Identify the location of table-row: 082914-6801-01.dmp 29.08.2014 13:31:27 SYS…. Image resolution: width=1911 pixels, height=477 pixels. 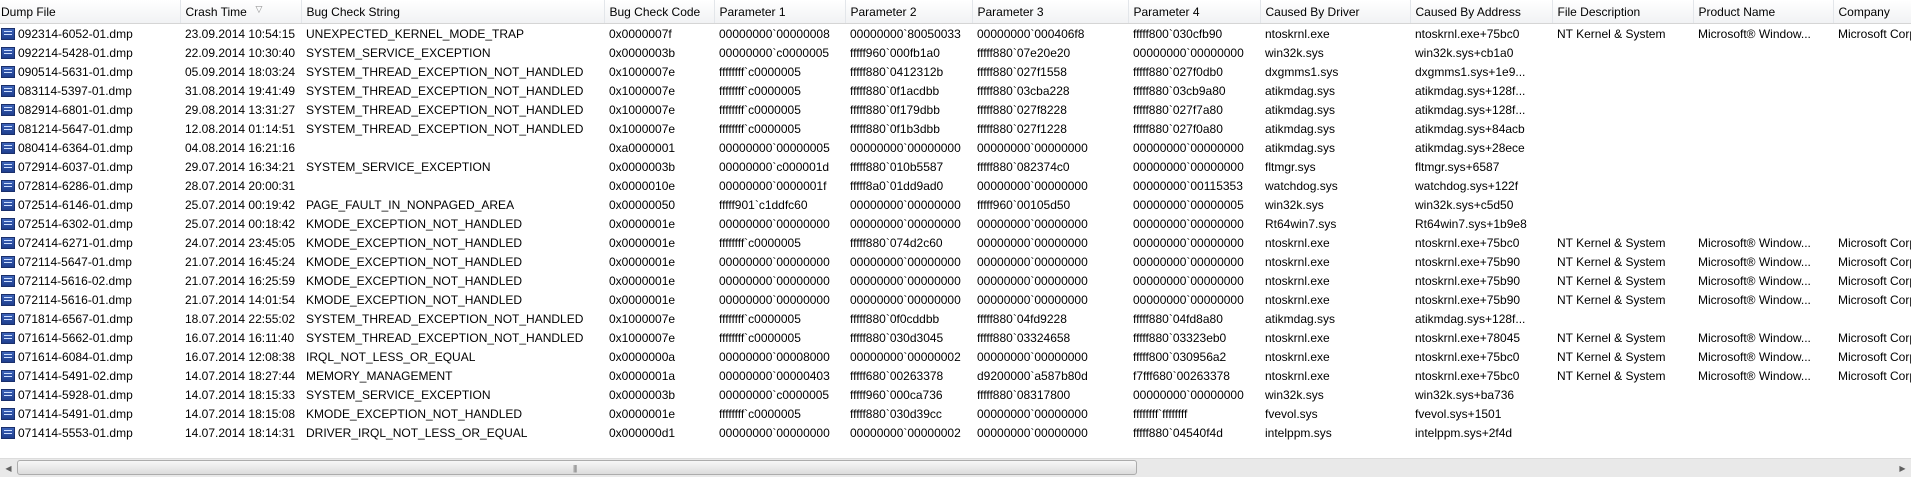
(955, 109).